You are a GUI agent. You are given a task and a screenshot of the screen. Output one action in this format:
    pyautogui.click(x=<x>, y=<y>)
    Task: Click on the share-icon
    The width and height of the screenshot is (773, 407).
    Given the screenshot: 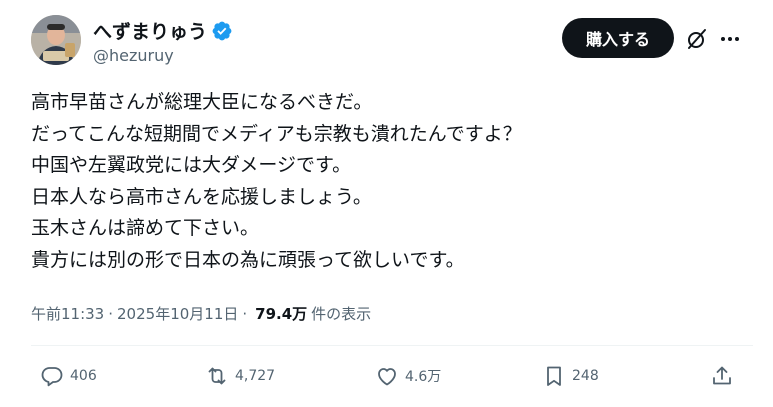 What is the action you would take?
    pyautogui.click(x=722, y=375)
    